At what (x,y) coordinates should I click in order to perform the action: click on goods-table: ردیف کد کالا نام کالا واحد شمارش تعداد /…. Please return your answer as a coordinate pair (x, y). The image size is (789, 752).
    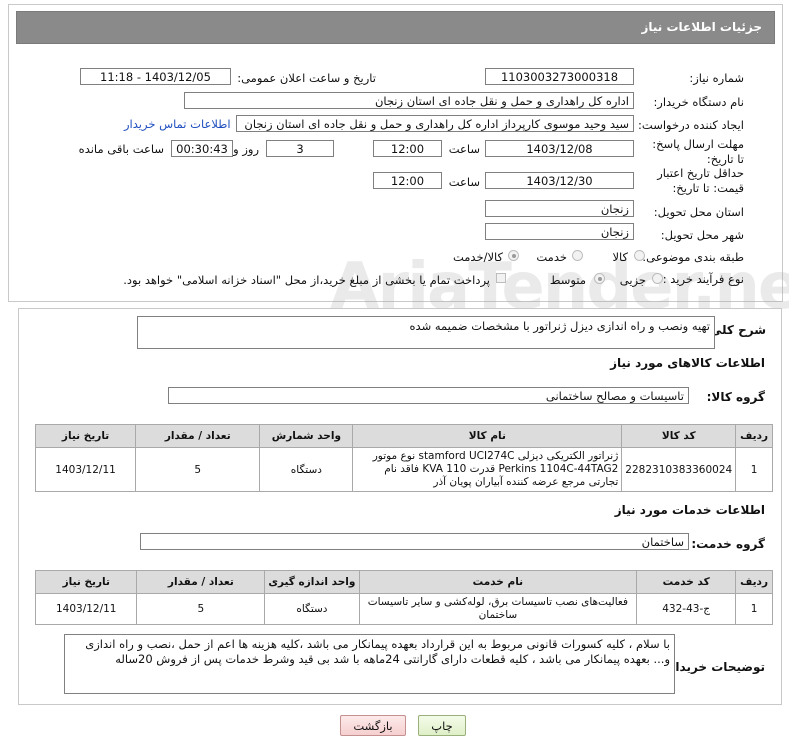
    Looking at the image, I should click on (403, 458).